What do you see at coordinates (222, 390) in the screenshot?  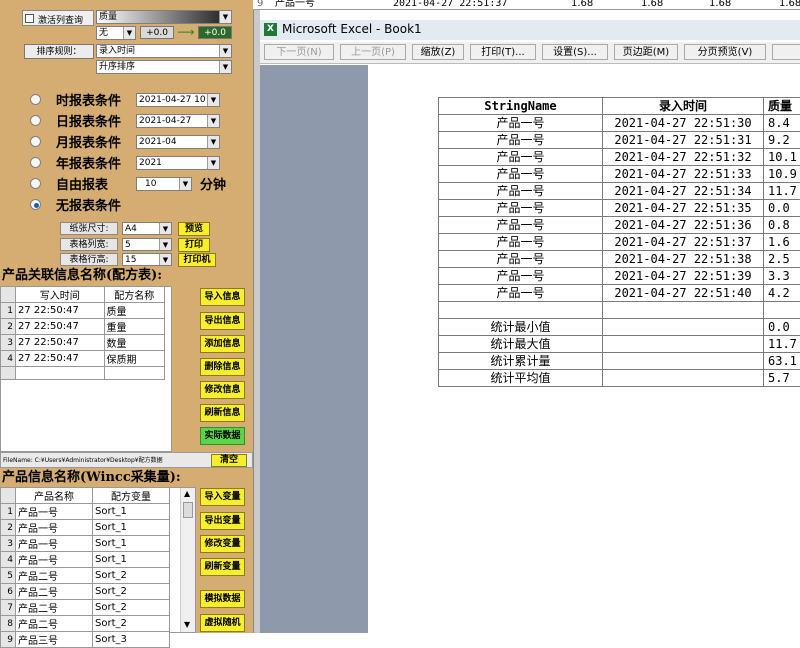 I see `modify-info-button: 修改信息` at bounding box center [222, 390].